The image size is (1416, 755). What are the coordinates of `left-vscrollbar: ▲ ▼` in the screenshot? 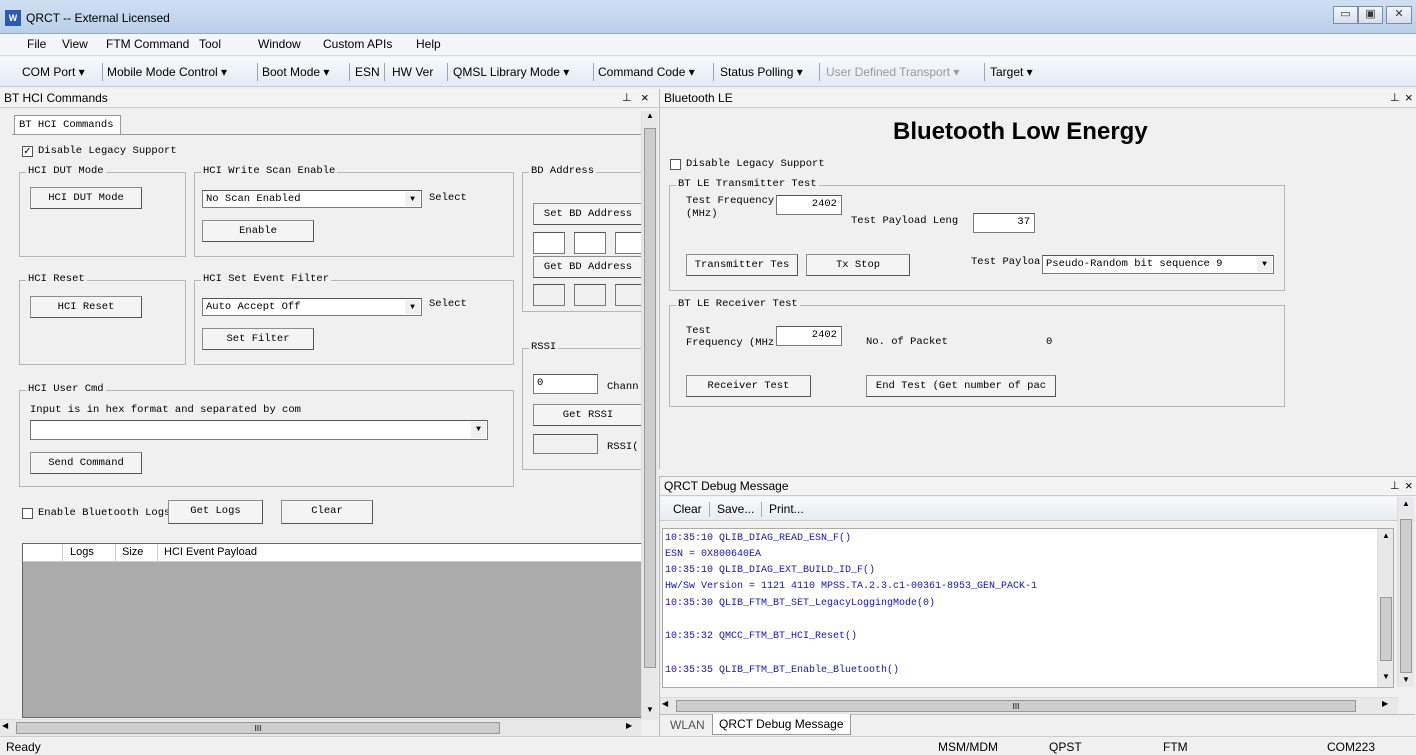 It's located at (649, 415).